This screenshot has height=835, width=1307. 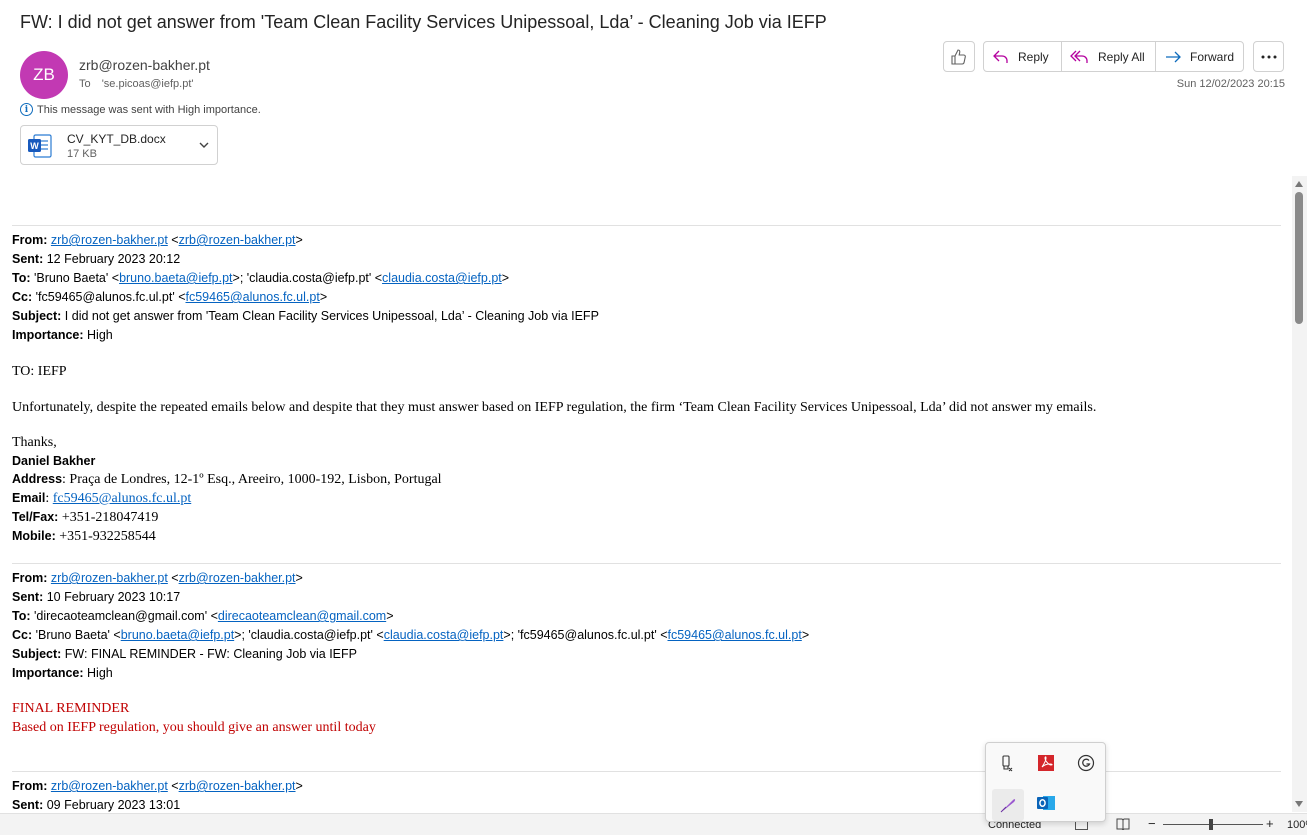 What do you see at coordinates (1046, 763) in the screenshot?
I see `acrobat-icon` at bounding box center [1046, 763].